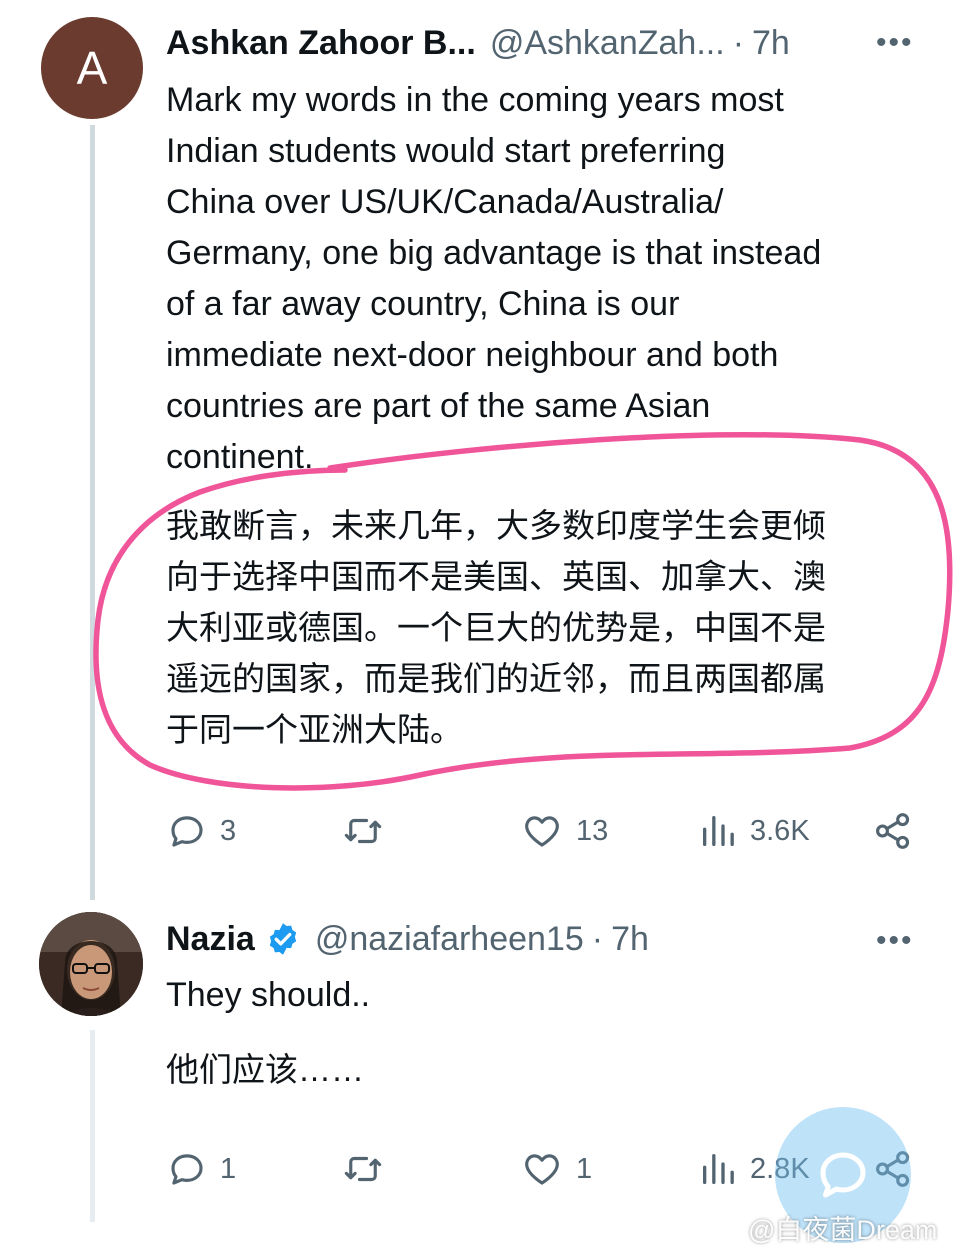 The height and width of the screenshot is (1247, 960). What do you see at coordinates (438, 406) in the screenshot?
I see `tweet-text-line: countries are part of the same Asian` at bounding box center [438, 406].